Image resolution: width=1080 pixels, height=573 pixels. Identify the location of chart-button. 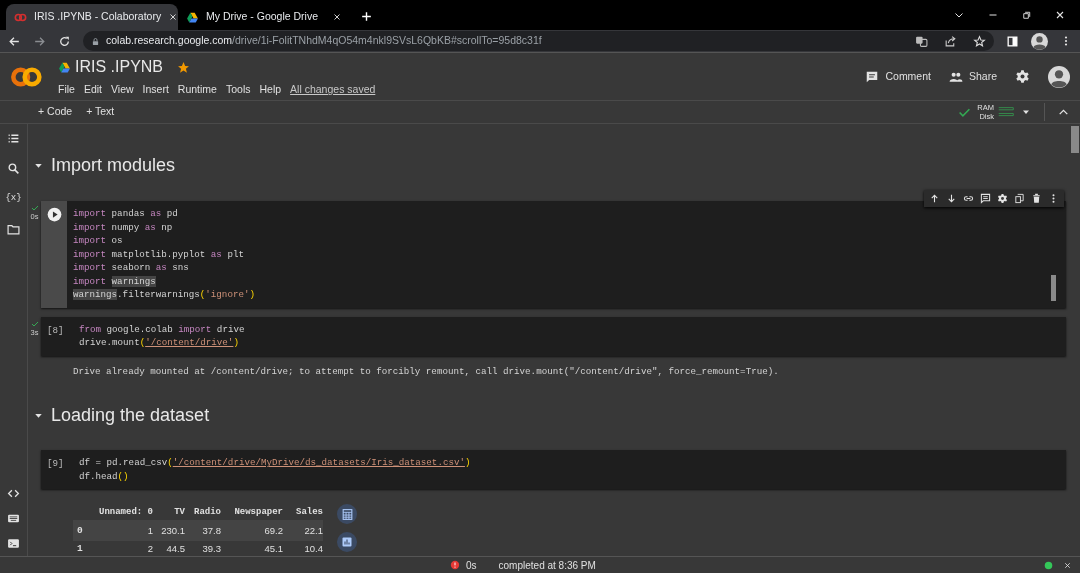
(347, 542).